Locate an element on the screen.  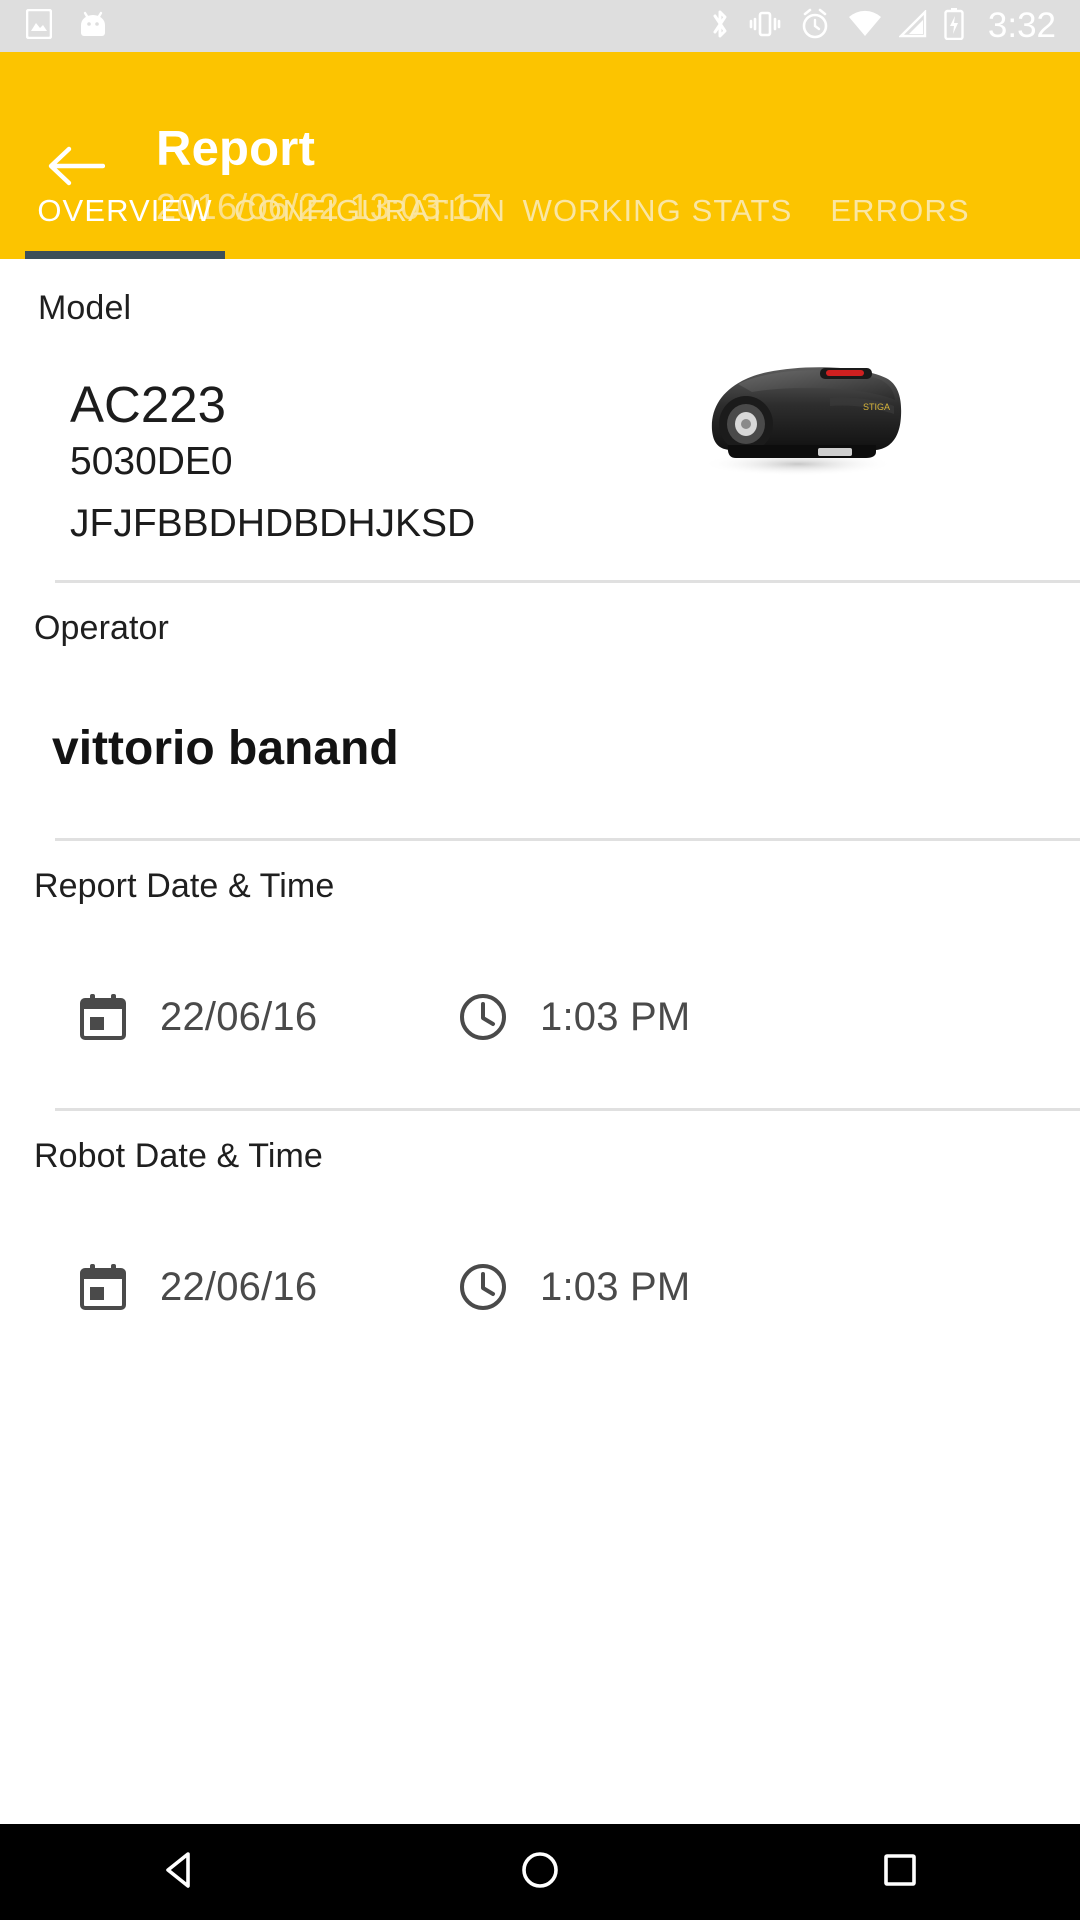
image-icon is located at coordinates (39, 26).